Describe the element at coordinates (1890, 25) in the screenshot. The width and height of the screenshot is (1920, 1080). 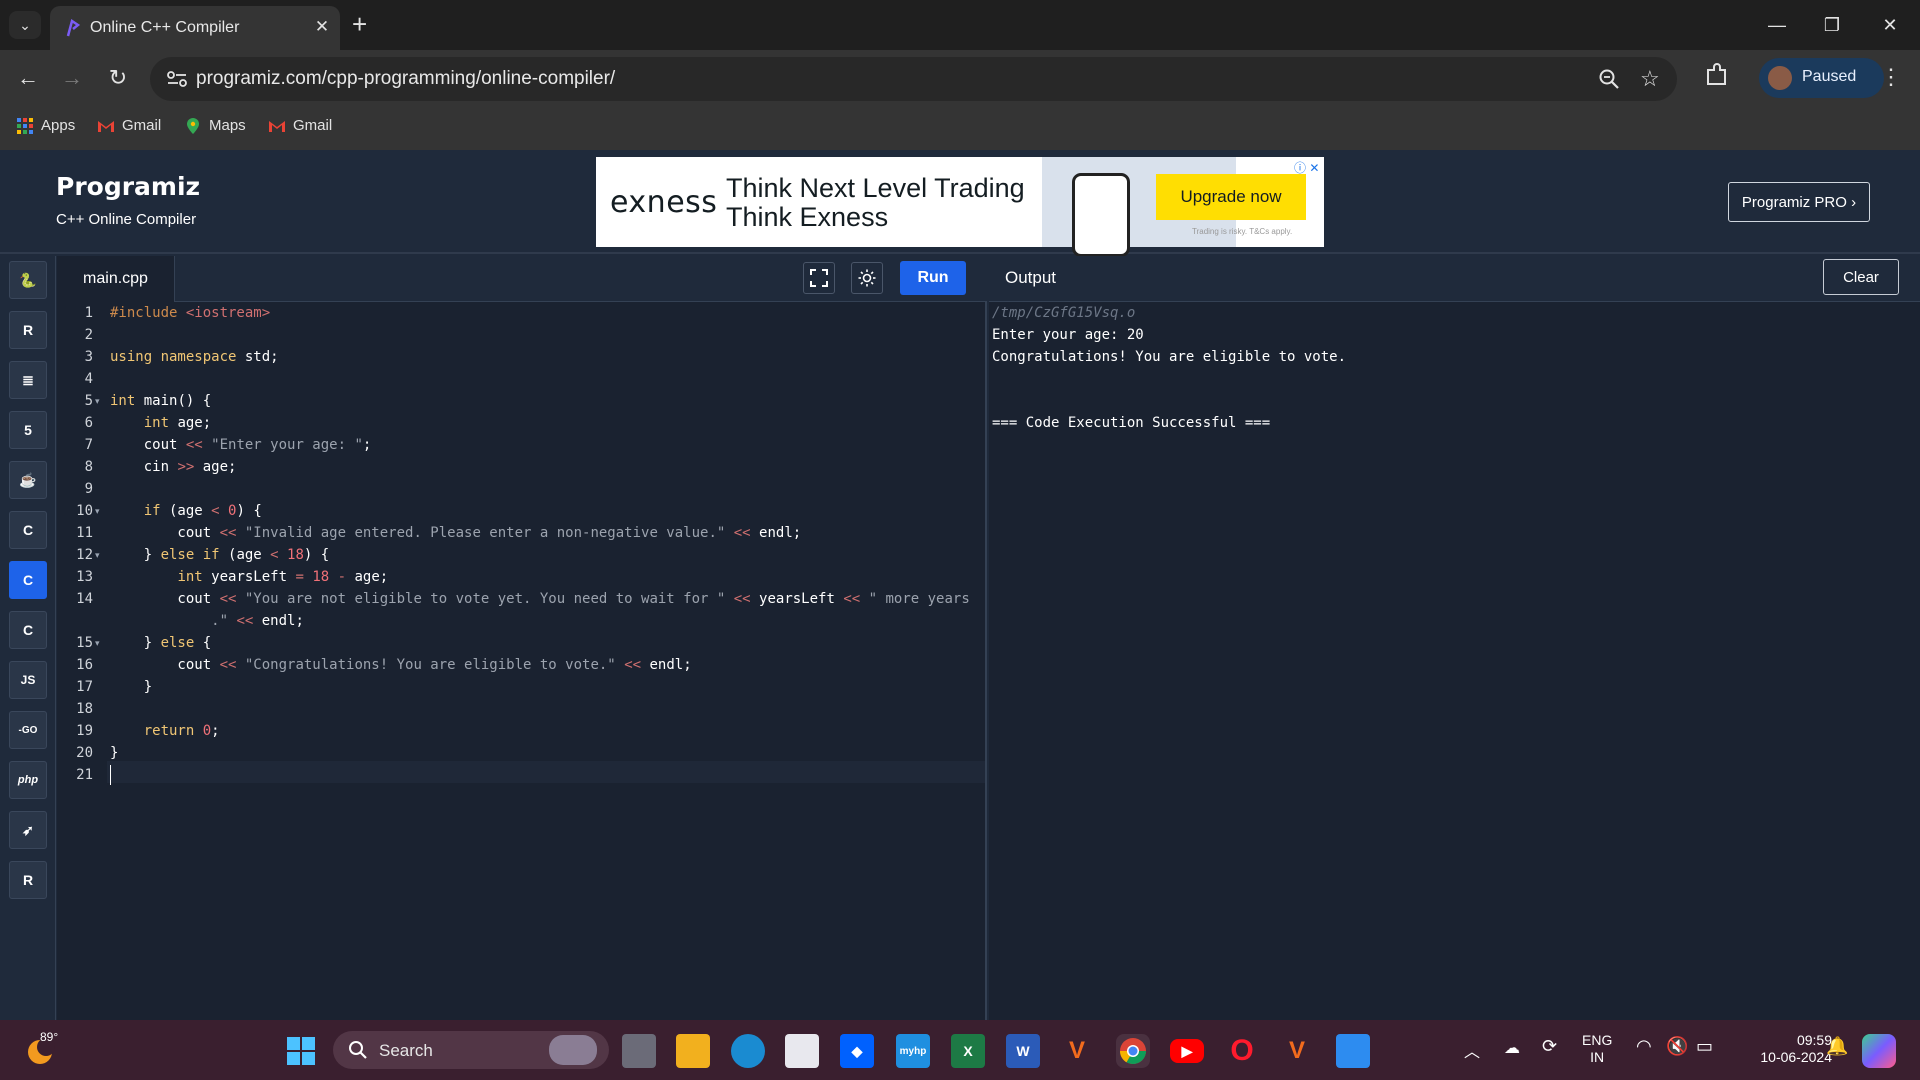
I see `close-window-button: ✕` at that location.